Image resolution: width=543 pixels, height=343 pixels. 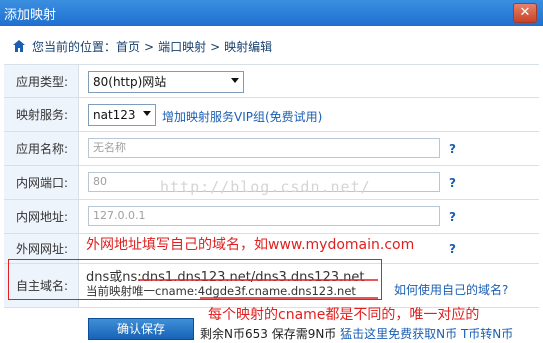 What do you see at coordinates (41, 114) in the screenshot?
I see `service-label: 映射服务:` at bounding box center [41, 114].